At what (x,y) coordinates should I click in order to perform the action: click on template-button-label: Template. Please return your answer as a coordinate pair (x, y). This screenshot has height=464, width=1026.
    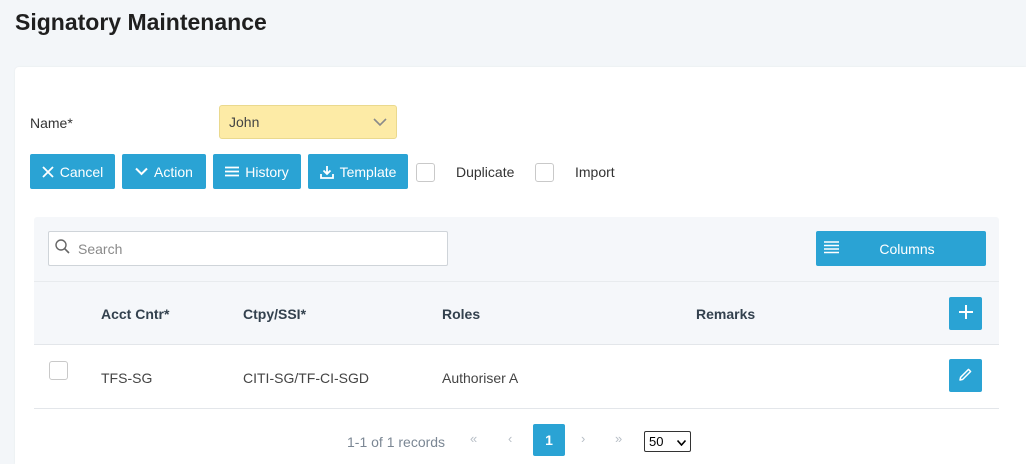
    Looking at the image, I should click on (368, 171).